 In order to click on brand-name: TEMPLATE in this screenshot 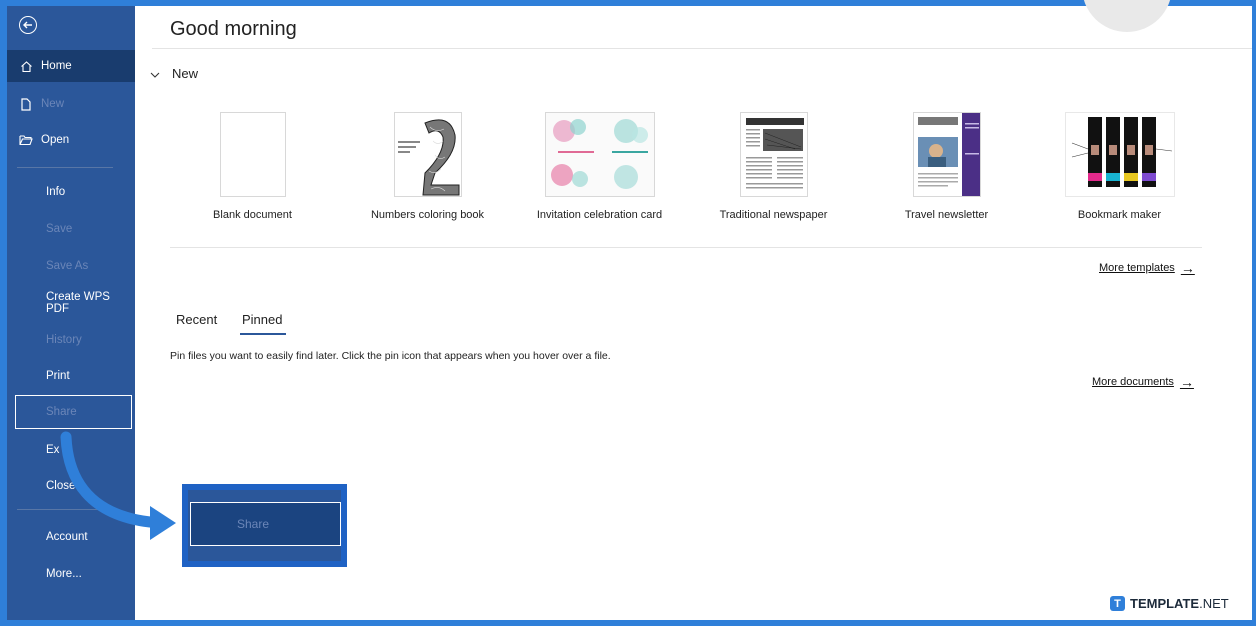, I will do `click(1165, 603)`.